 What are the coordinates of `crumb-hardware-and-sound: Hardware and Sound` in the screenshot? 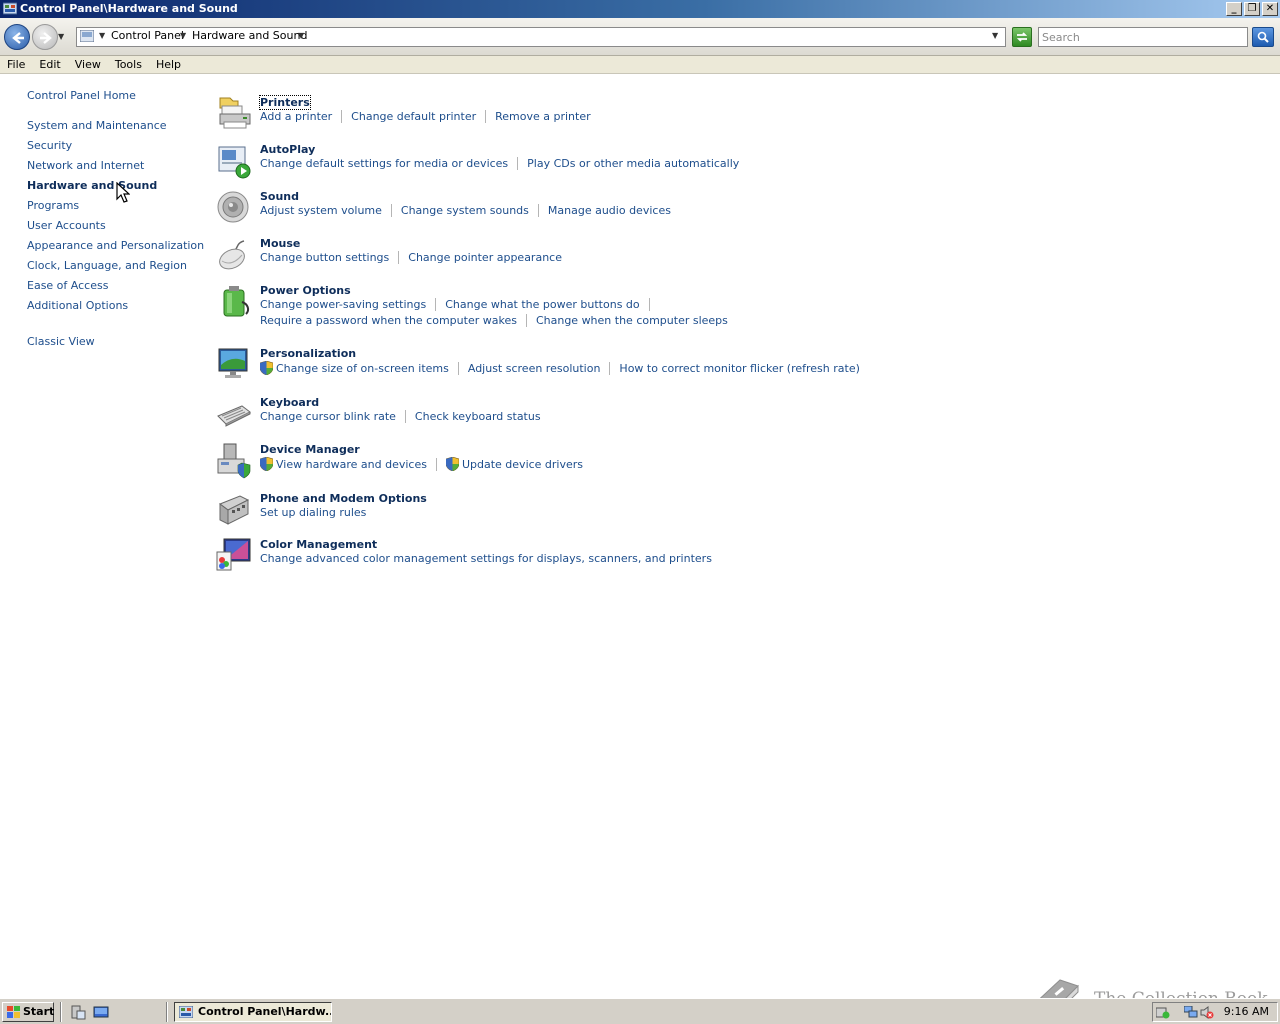 It's located at (249, 35).